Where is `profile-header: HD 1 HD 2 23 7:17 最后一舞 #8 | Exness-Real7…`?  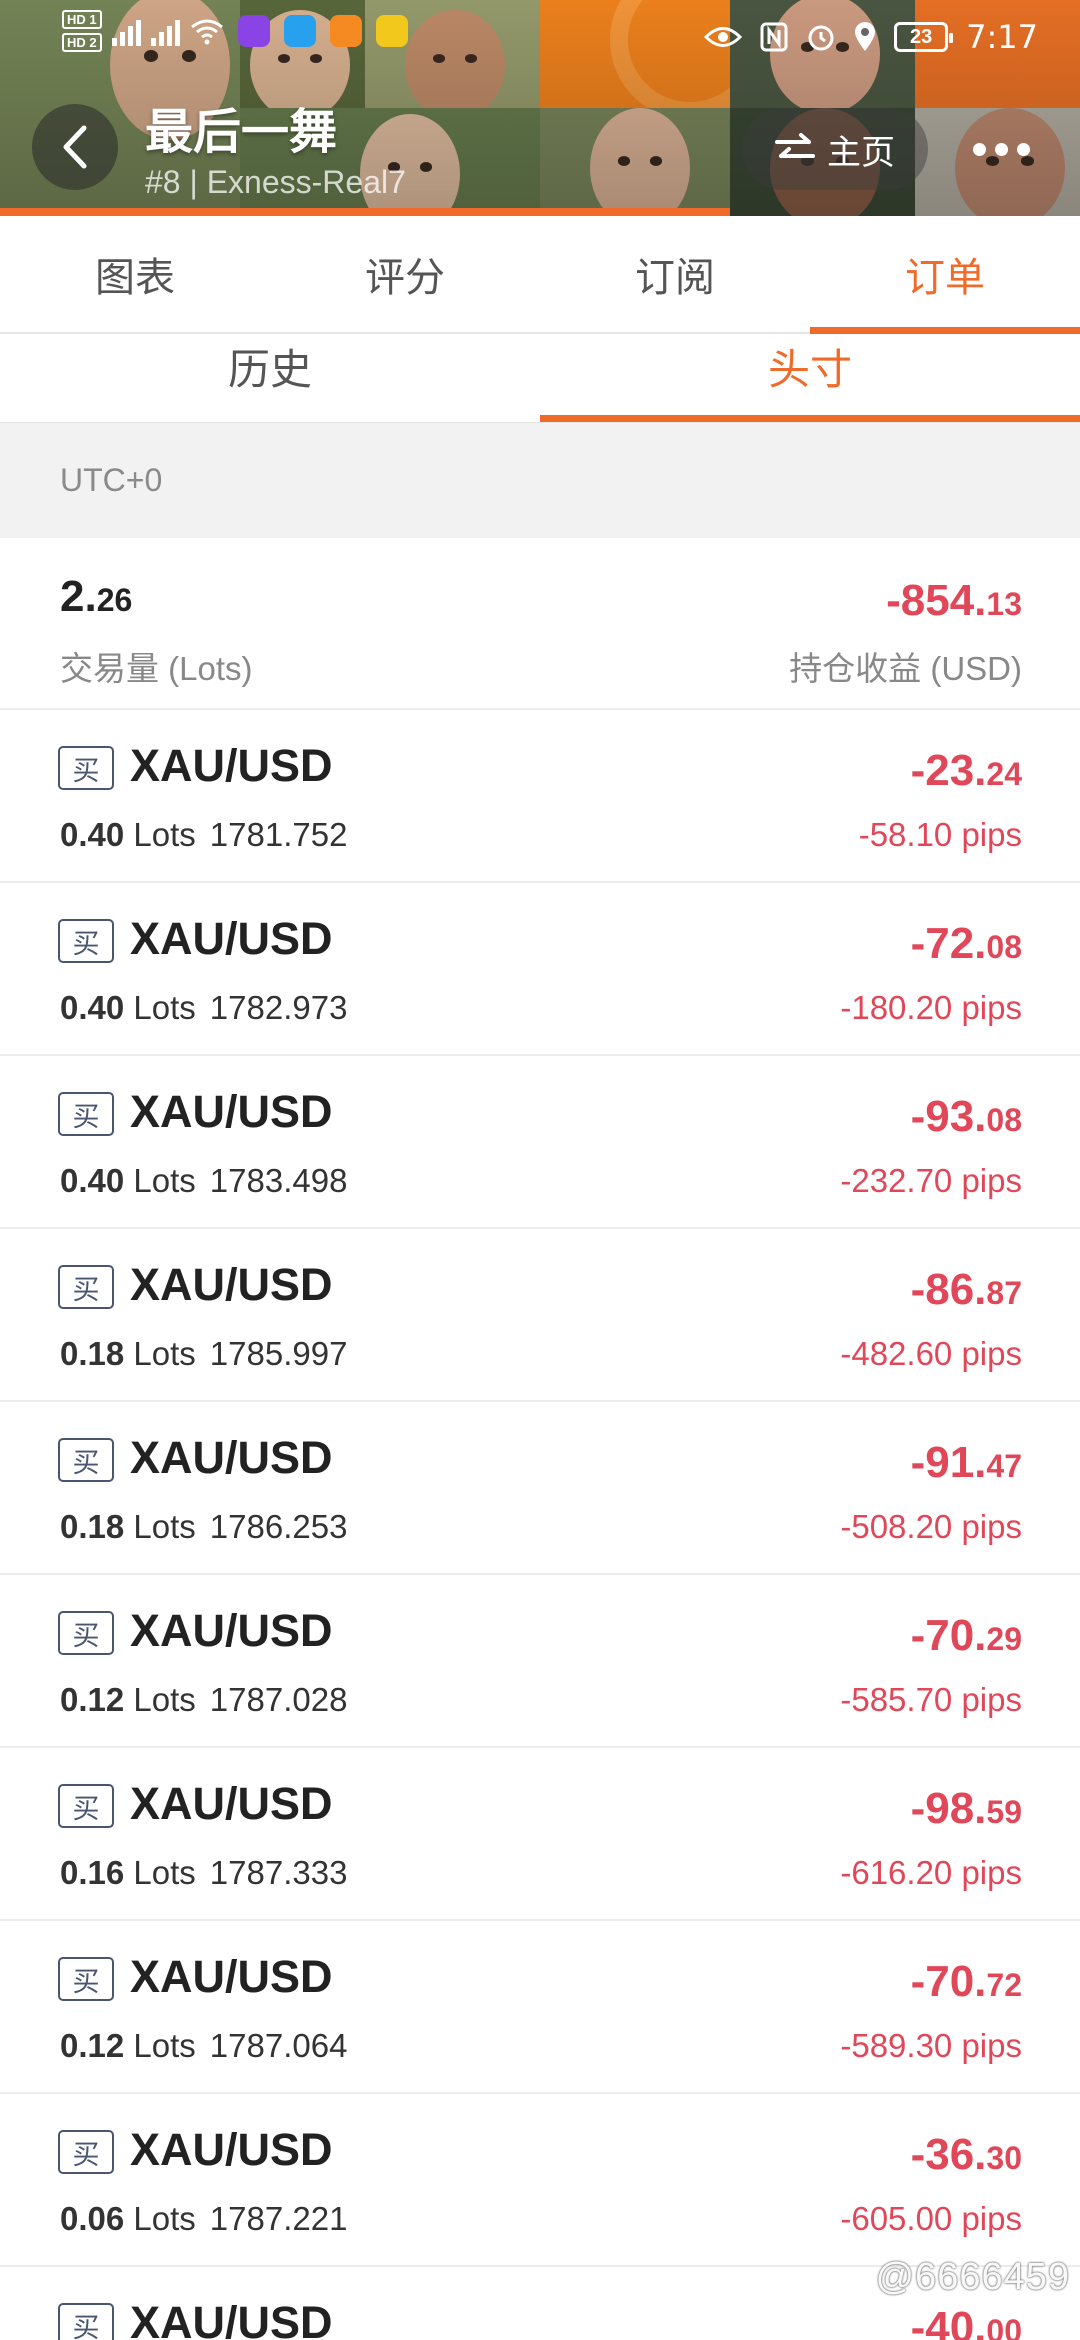 profile-header: HD 1 HD 2 23 7:17 最后一舞 #8 | Exness-Real7… is located at coordinates (540, 108).